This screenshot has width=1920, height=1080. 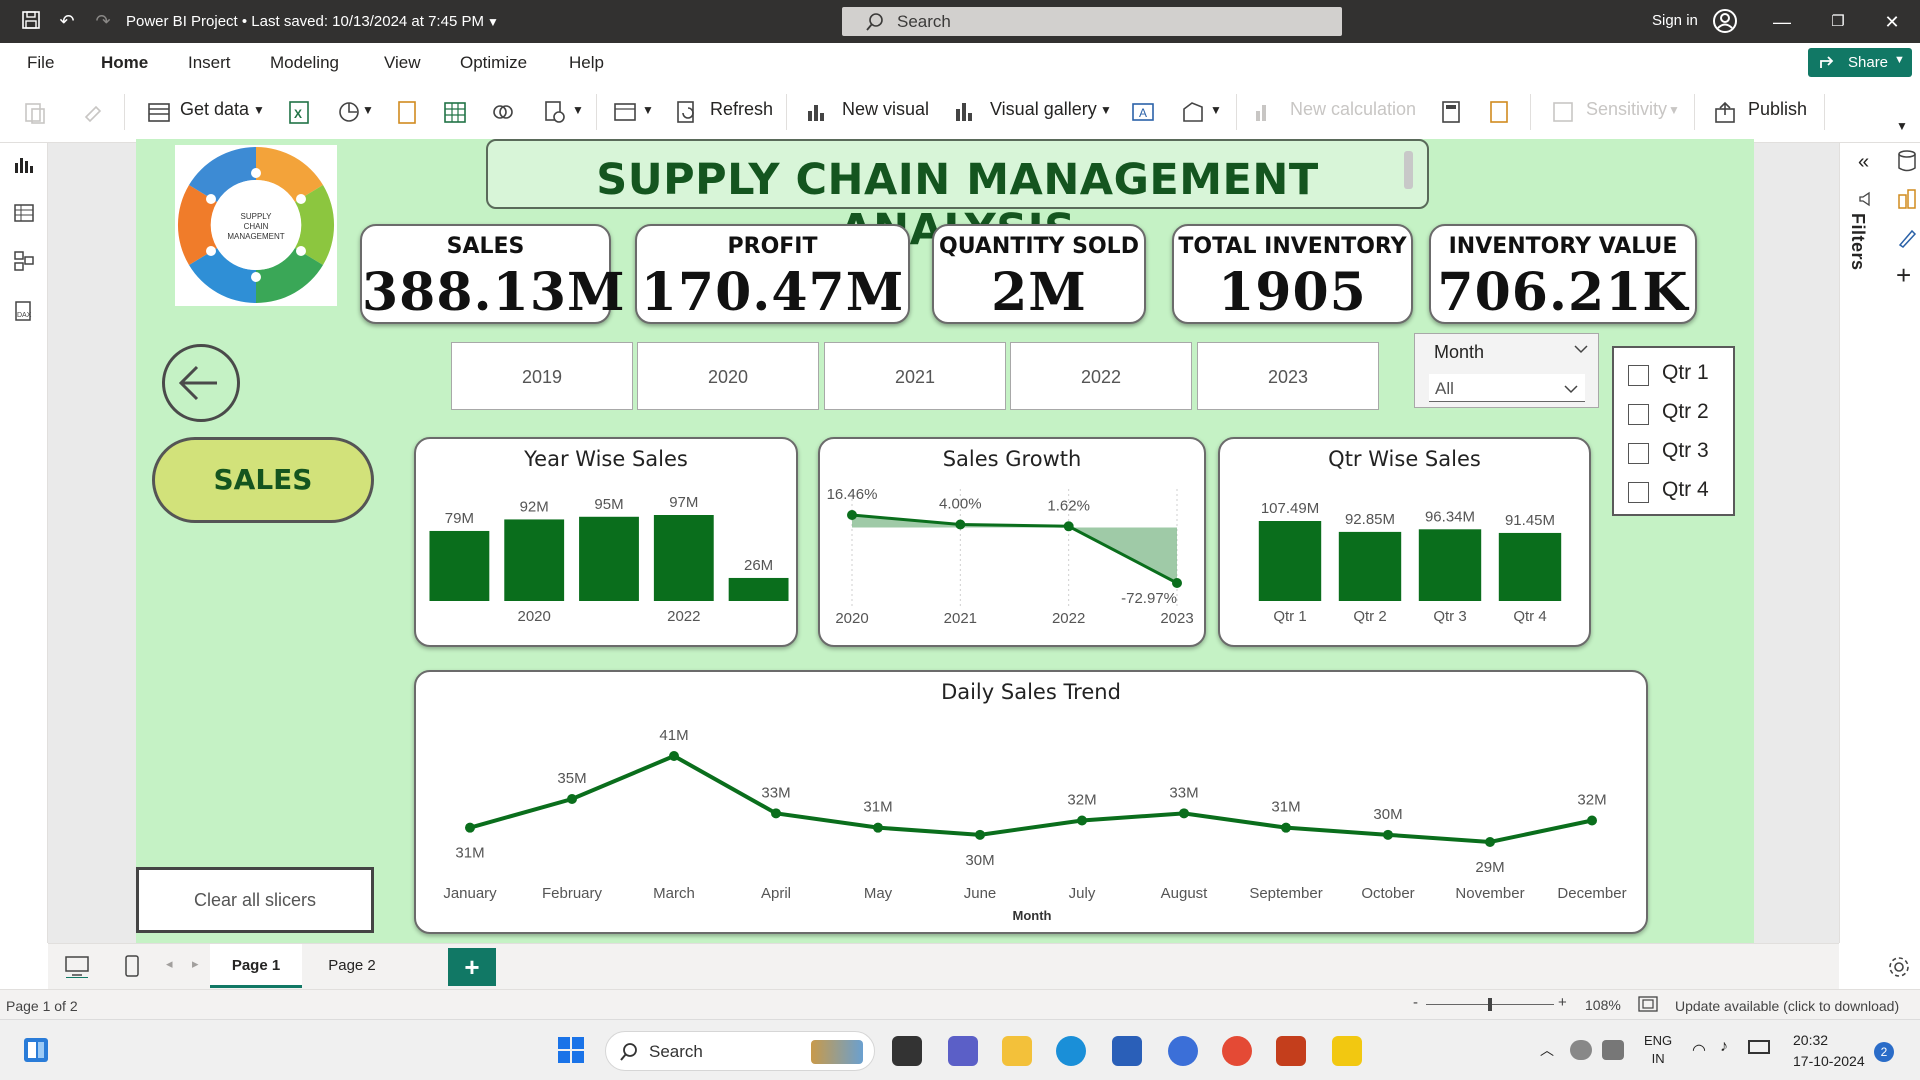 What do you see at coordinates (1193, 112) in the screenshot?
I see `more-visuals-icon` at bounding box center [1193, 112].